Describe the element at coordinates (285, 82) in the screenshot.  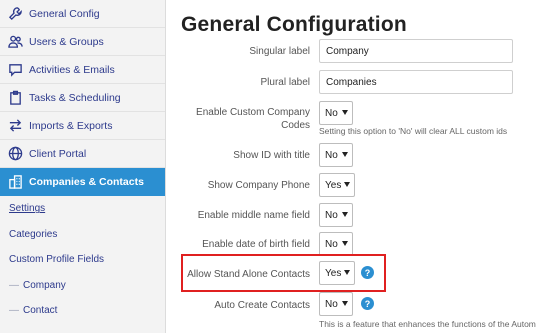
I see `plural-label: Plural label` at that location.